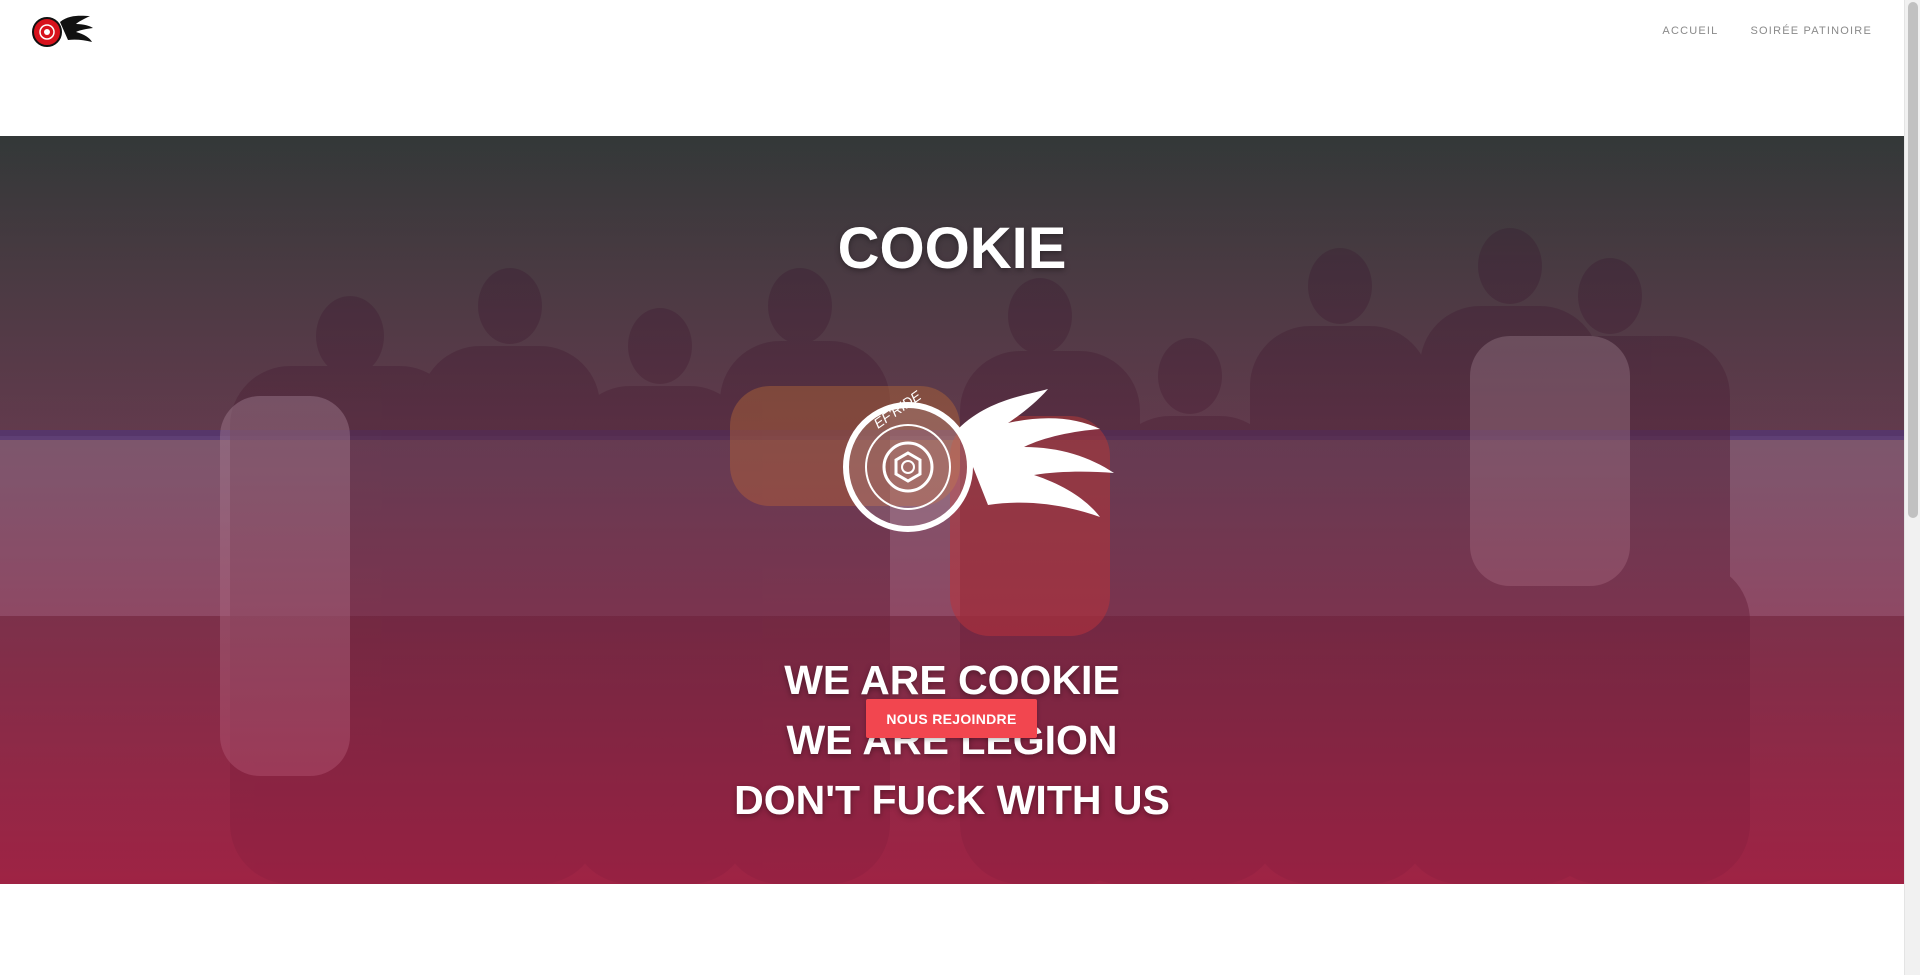  I want to click on flaming-wheel-emblem-icon: EF'RIDE, so click(978, 460).